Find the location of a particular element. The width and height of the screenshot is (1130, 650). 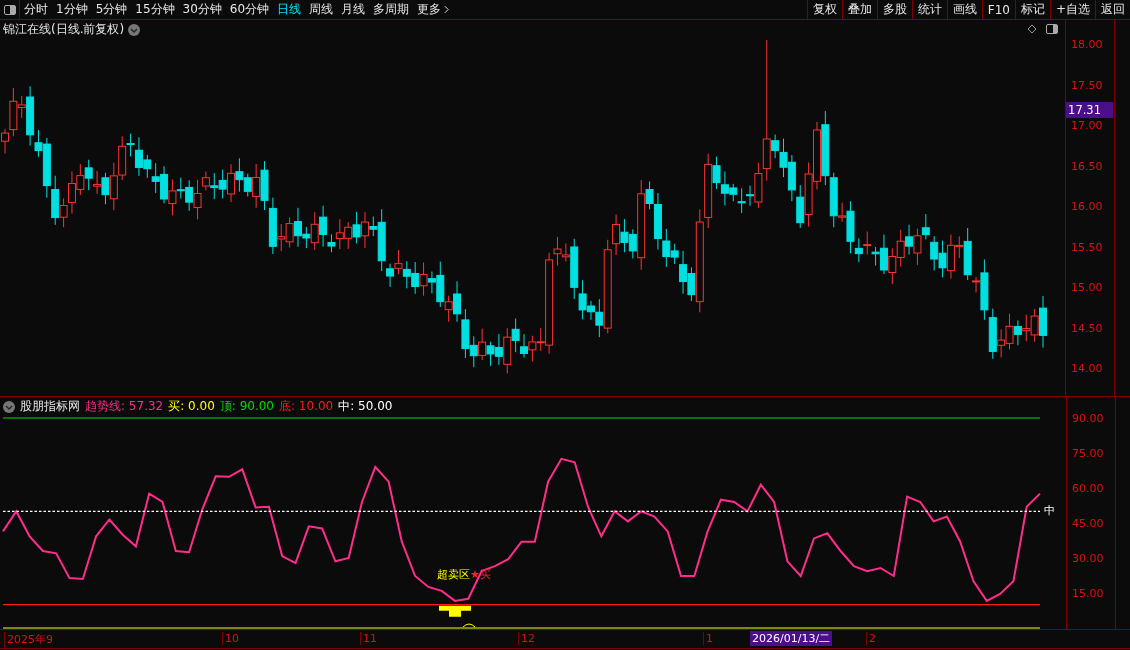

buy-signal-label: ★买 is located at coordinates (480, 574).